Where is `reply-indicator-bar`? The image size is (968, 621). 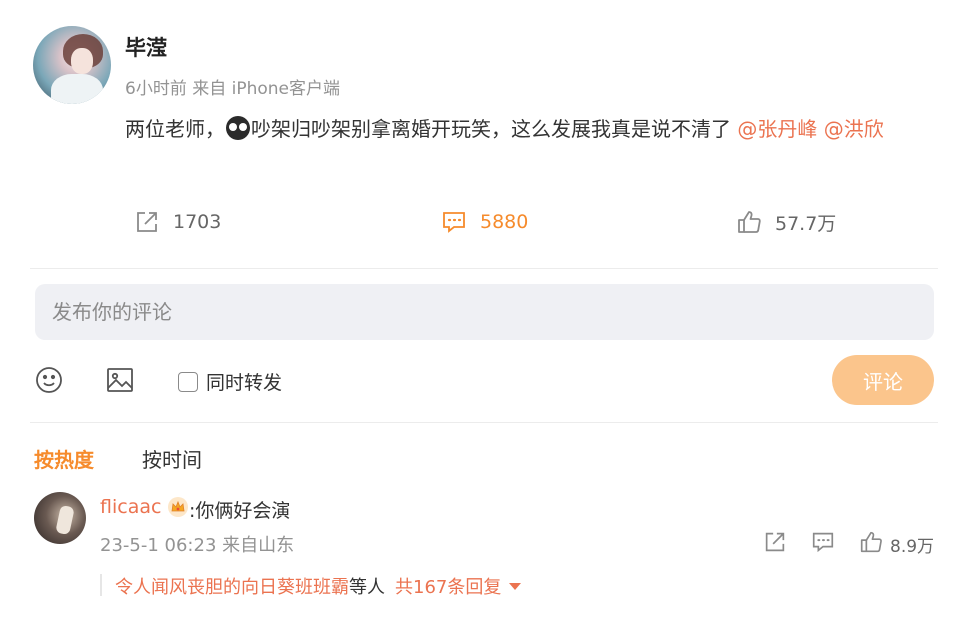 reply-indicator-bar is located at coordinates (101, 585).